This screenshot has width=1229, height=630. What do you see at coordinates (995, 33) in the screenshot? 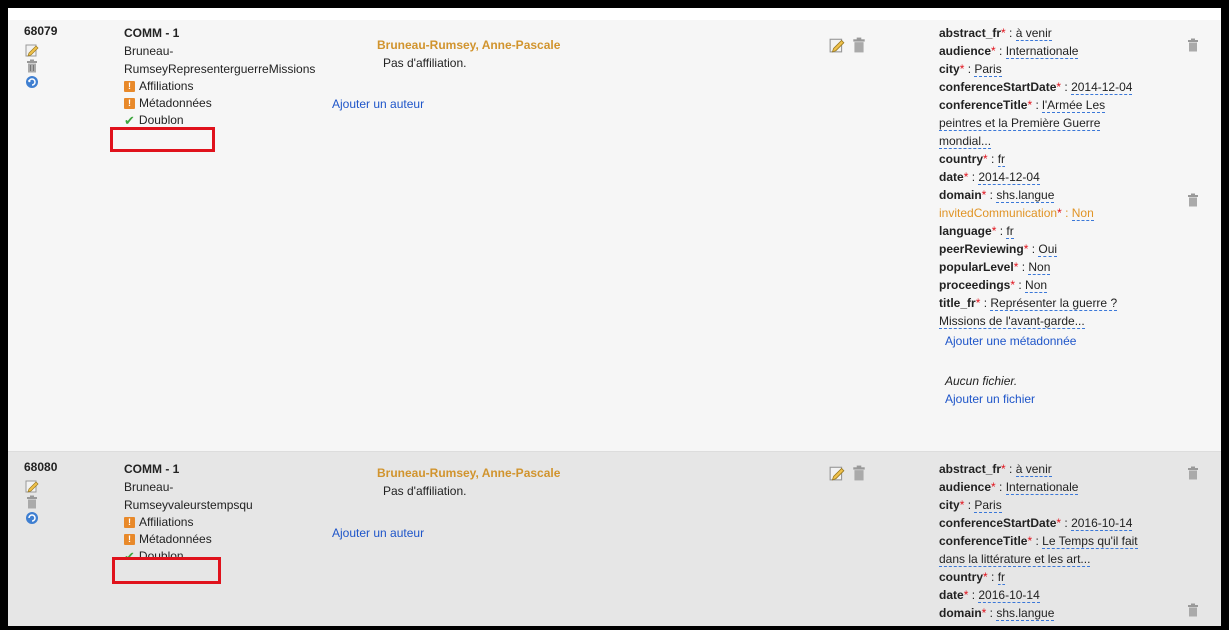
I see `meta-abstract: abstract_fr* : à venir` at bounding box center [995, 33].